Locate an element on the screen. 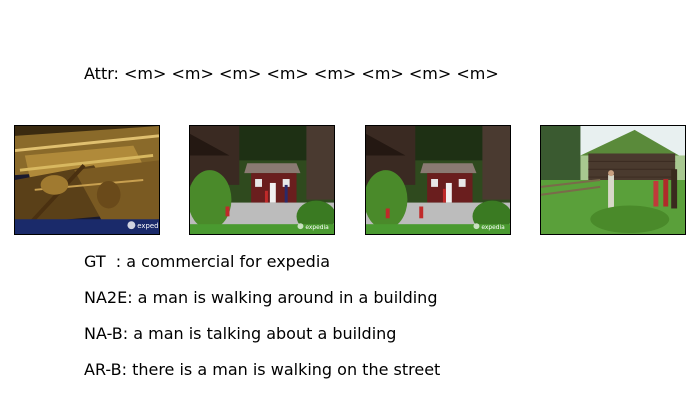 The image size is (700, 400). caption-gt: GT : a commercial for expedia is located at coordinates (207, 261).